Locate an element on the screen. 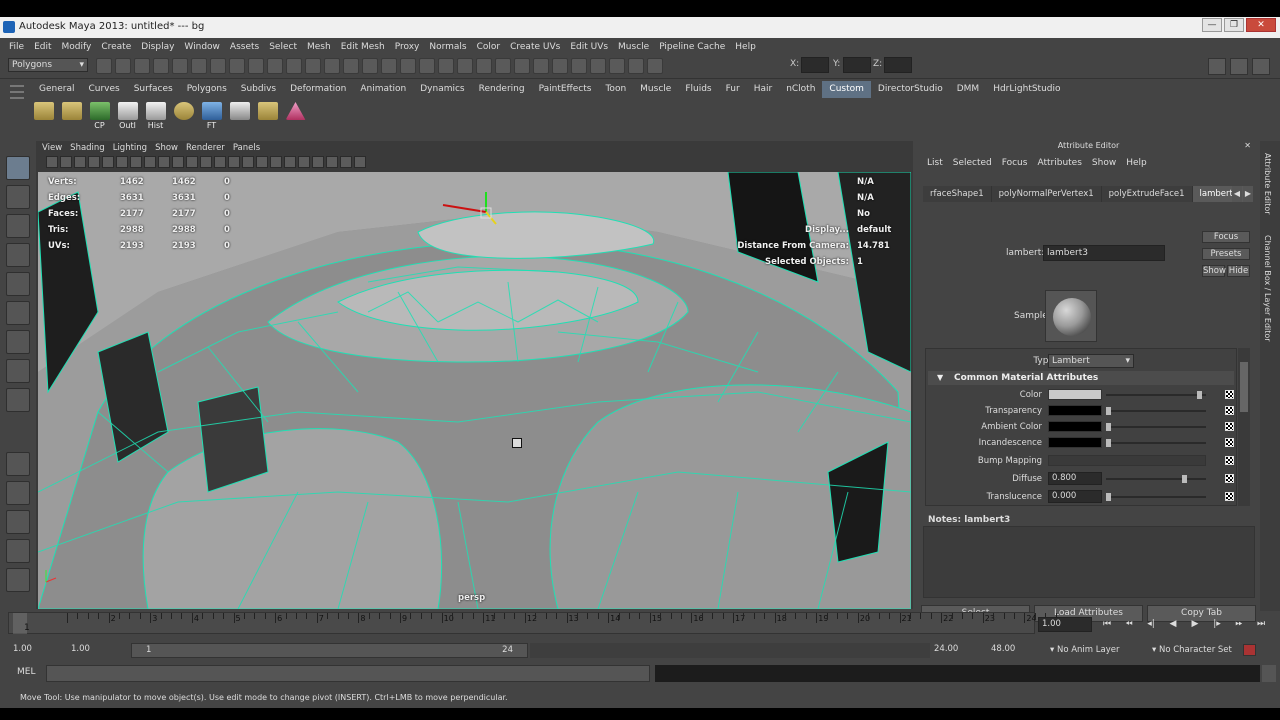 The image size is (1280, 720). wireframe-on-shaded-icon is located at coordinates (262, 162).